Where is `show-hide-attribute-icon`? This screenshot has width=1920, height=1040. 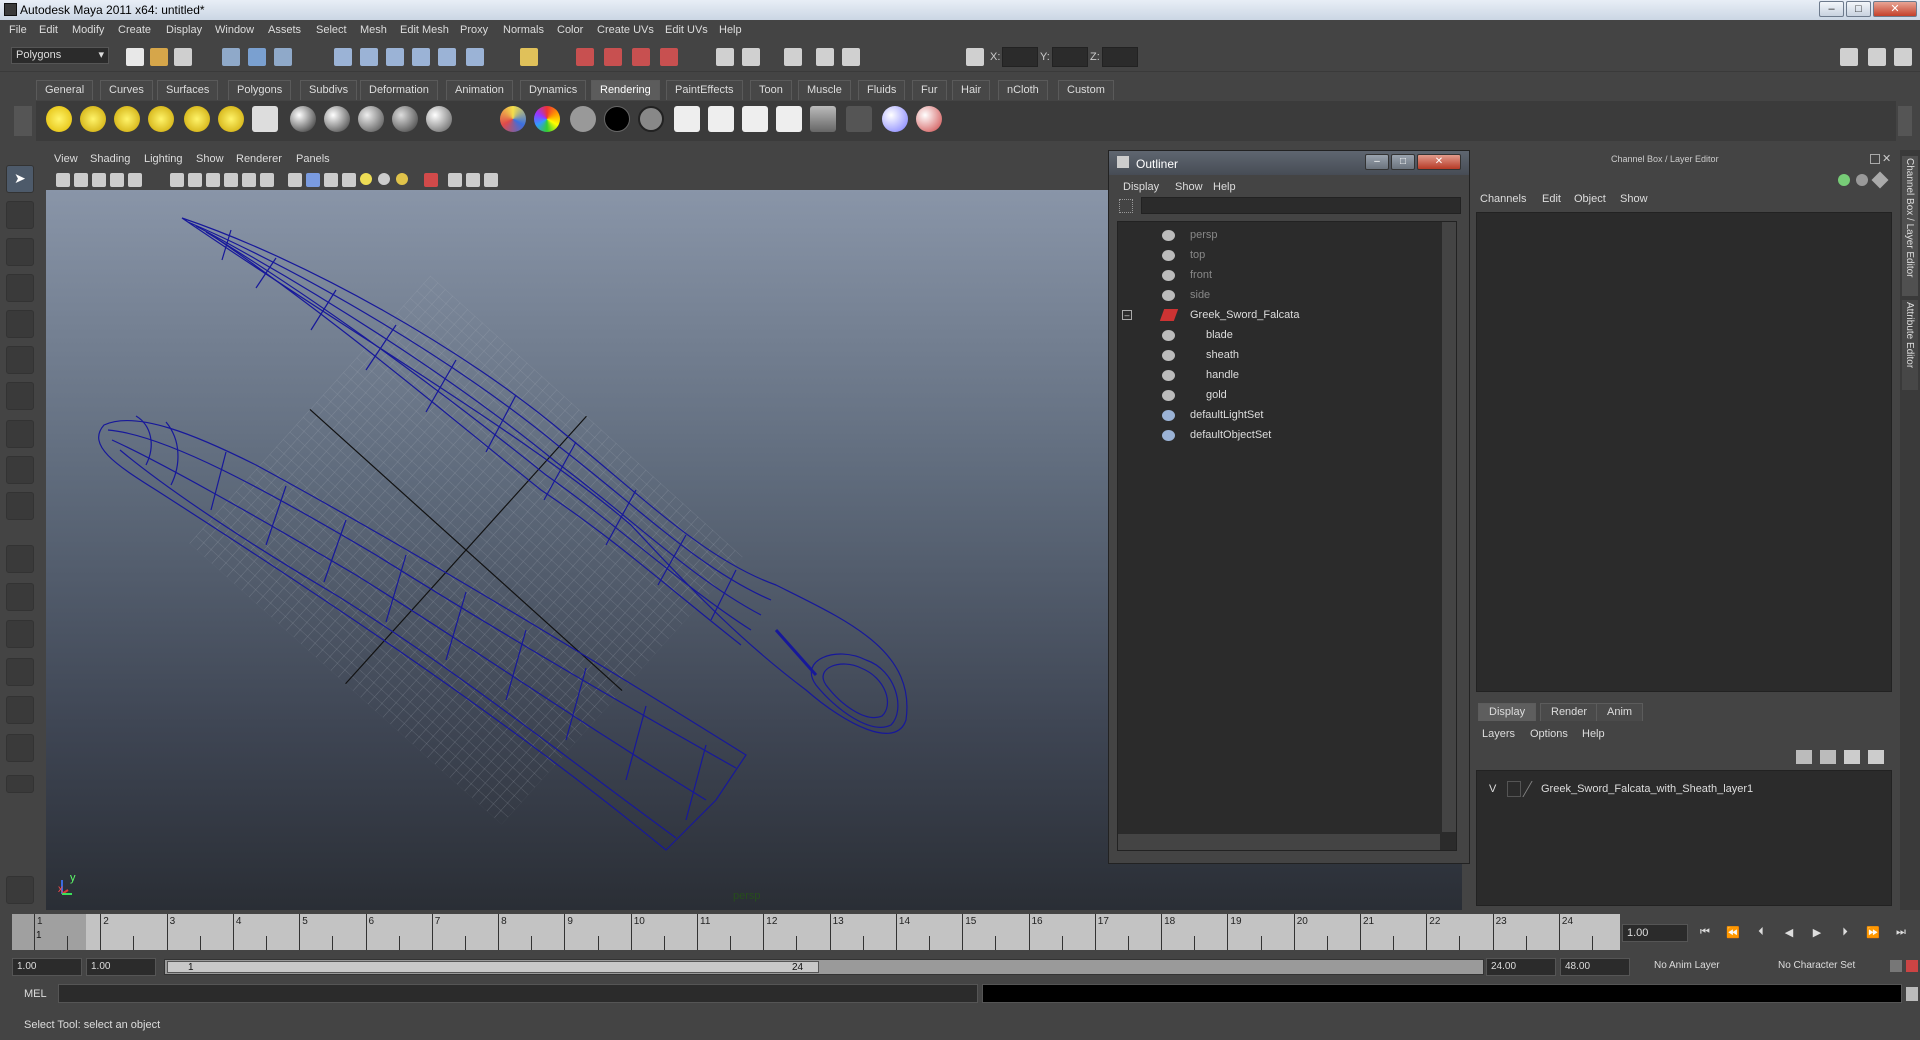 show-hide-attribute-icon is located at coordinates (793, 57).